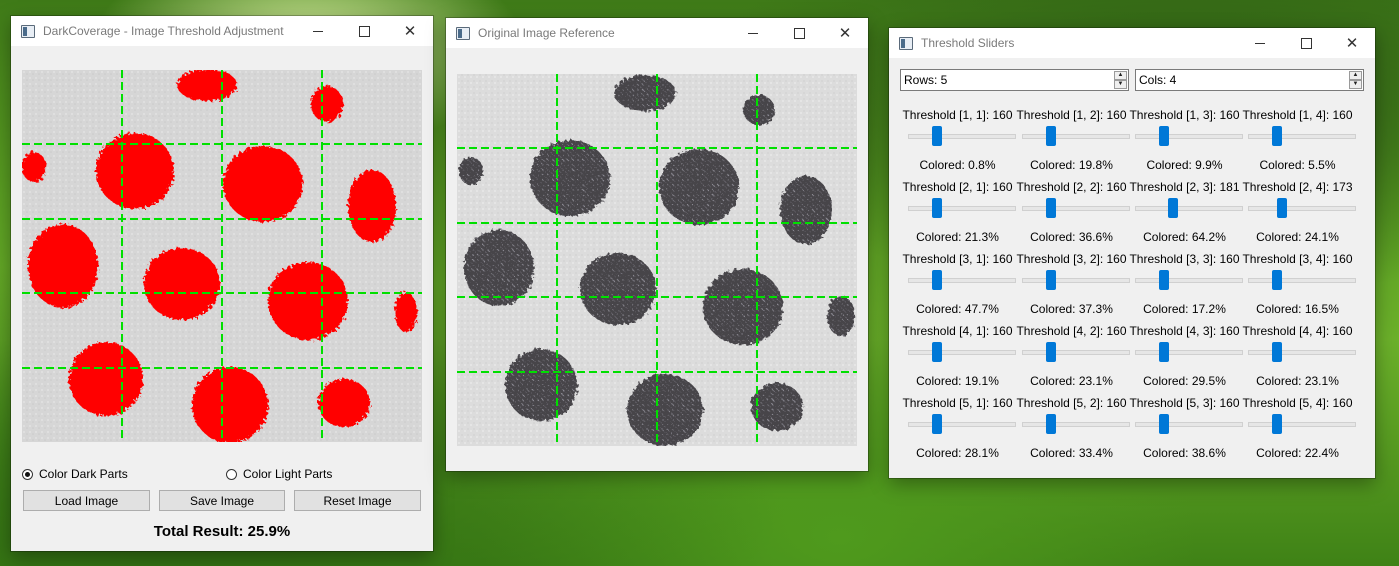 Image resolution: width=1399 pixels, height=566 pixels. Describe the element at coordinates (957, 381) in the screenshot. I see `colored-percent: Colored: 19.1%` at that location.